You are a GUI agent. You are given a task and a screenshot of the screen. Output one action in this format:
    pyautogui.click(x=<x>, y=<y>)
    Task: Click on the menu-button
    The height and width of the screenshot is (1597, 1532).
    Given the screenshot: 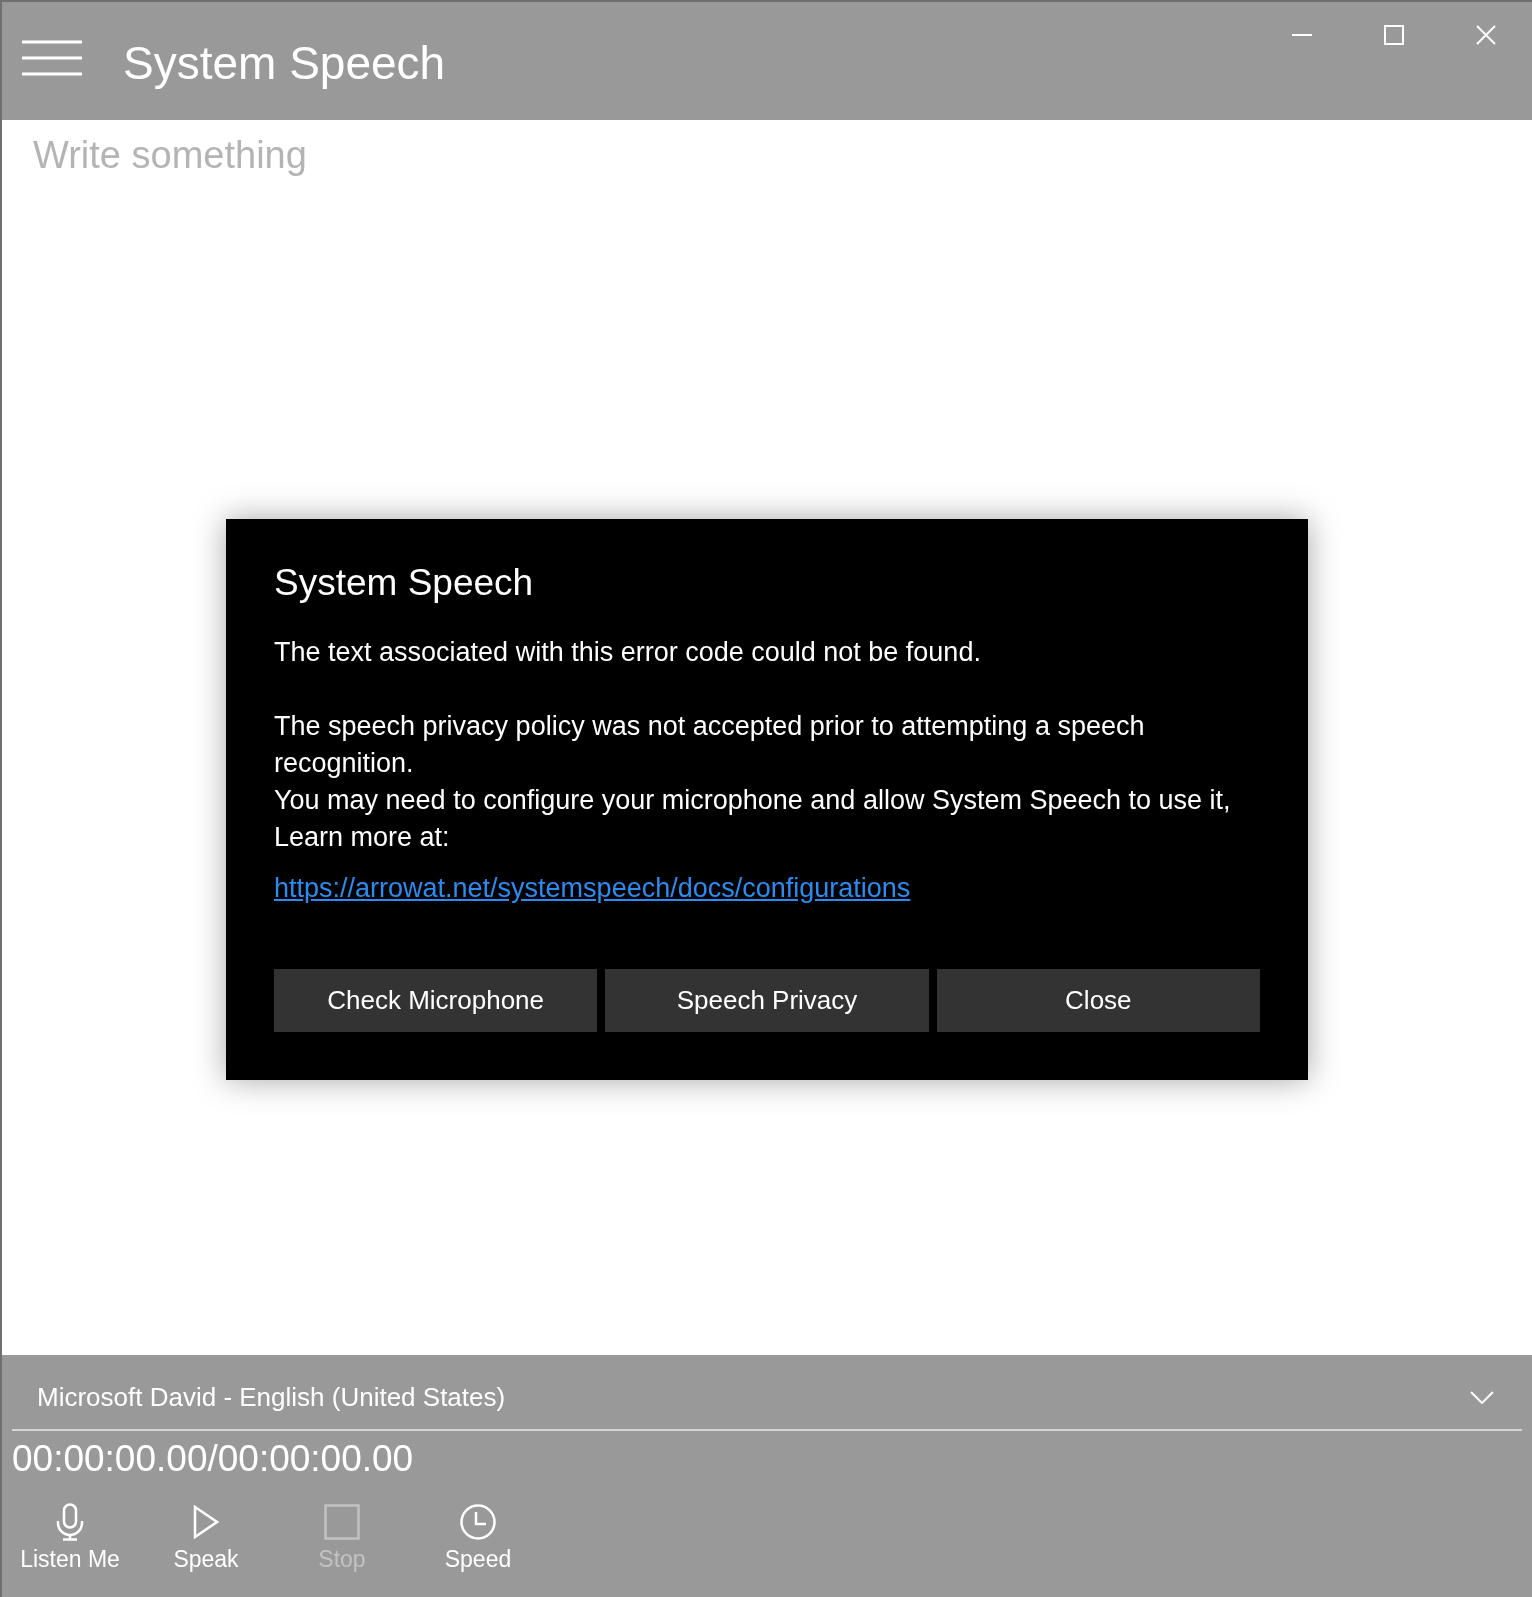 What is the action you would take?
    pyautogui.click(x=52, y=58)
    